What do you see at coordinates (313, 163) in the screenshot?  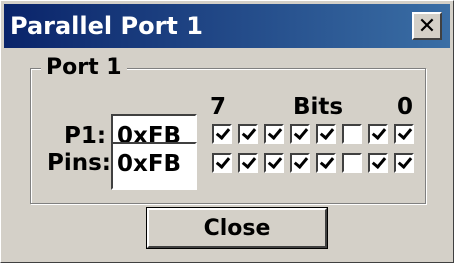 I see `pins-bit-checkboxes` at bounding box center [313, 163].